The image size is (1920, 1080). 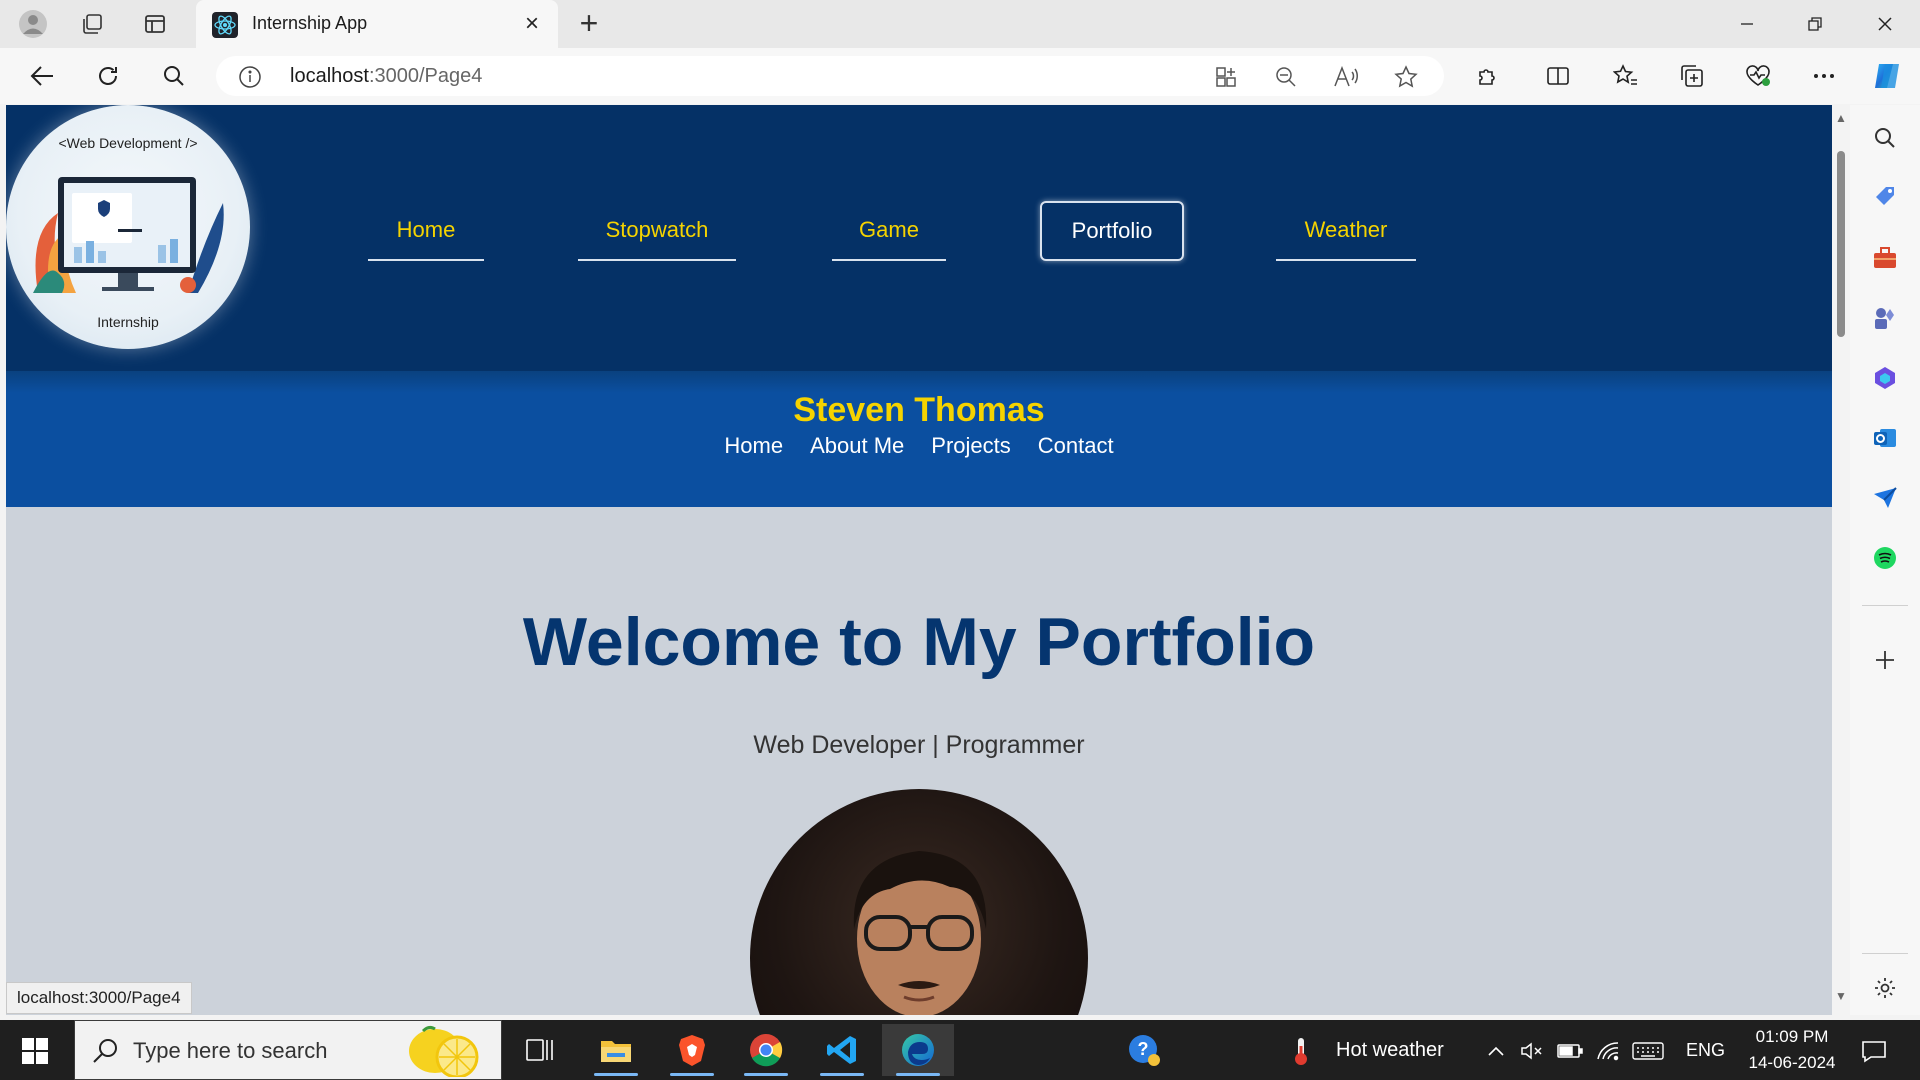 I want to click on microsoft-365-icon, so click(x=1885, y=378).